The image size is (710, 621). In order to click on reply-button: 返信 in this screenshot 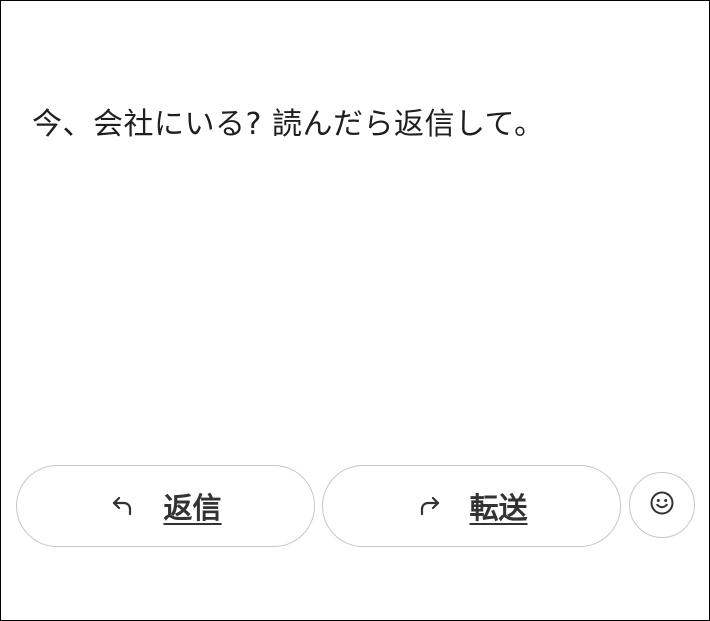, I will do `click(165, 506)`.